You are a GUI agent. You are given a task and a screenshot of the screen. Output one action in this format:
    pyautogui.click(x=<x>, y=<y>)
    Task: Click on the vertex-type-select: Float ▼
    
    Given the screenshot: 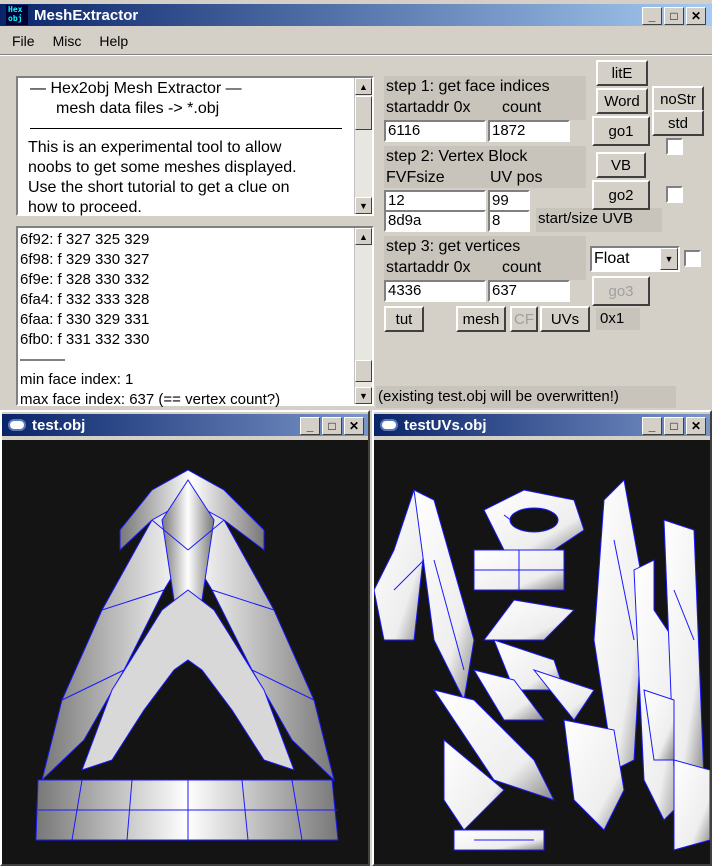 What is the action you would take?
    pyautogui.click(x=635, y=259)
    